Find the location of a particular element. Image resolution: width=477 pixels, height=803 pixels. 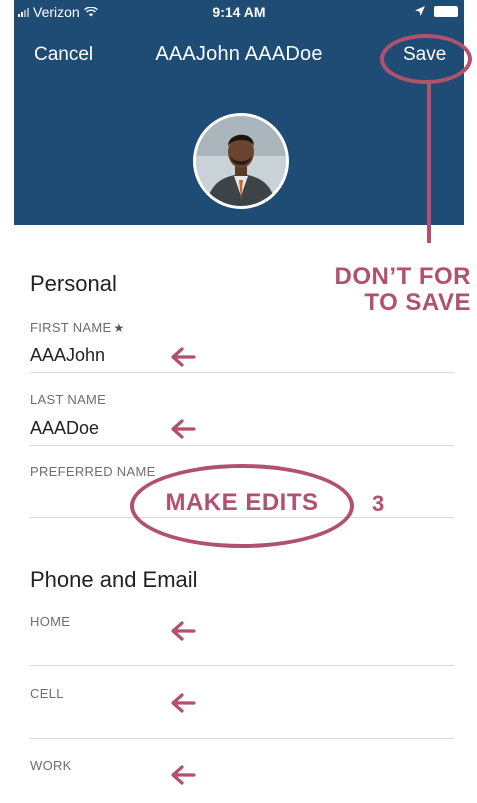

first-name-field: AAAJohn is located at coordinates (67, 355).